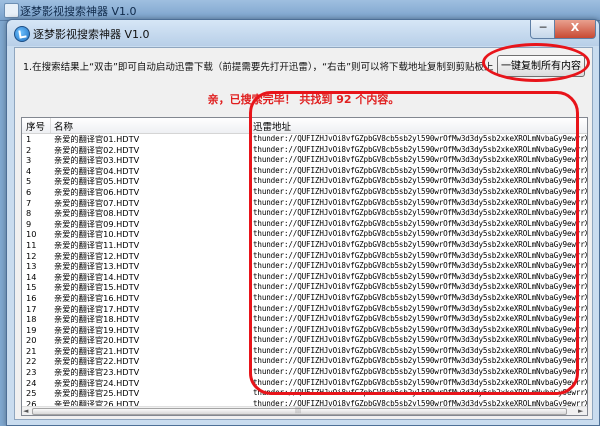  What do you see at coordinates (78, 11) in the screenshot?
I see `background-window-title: 逐梦影视搜索神器 V1.0` at bounding box center [78, 11].